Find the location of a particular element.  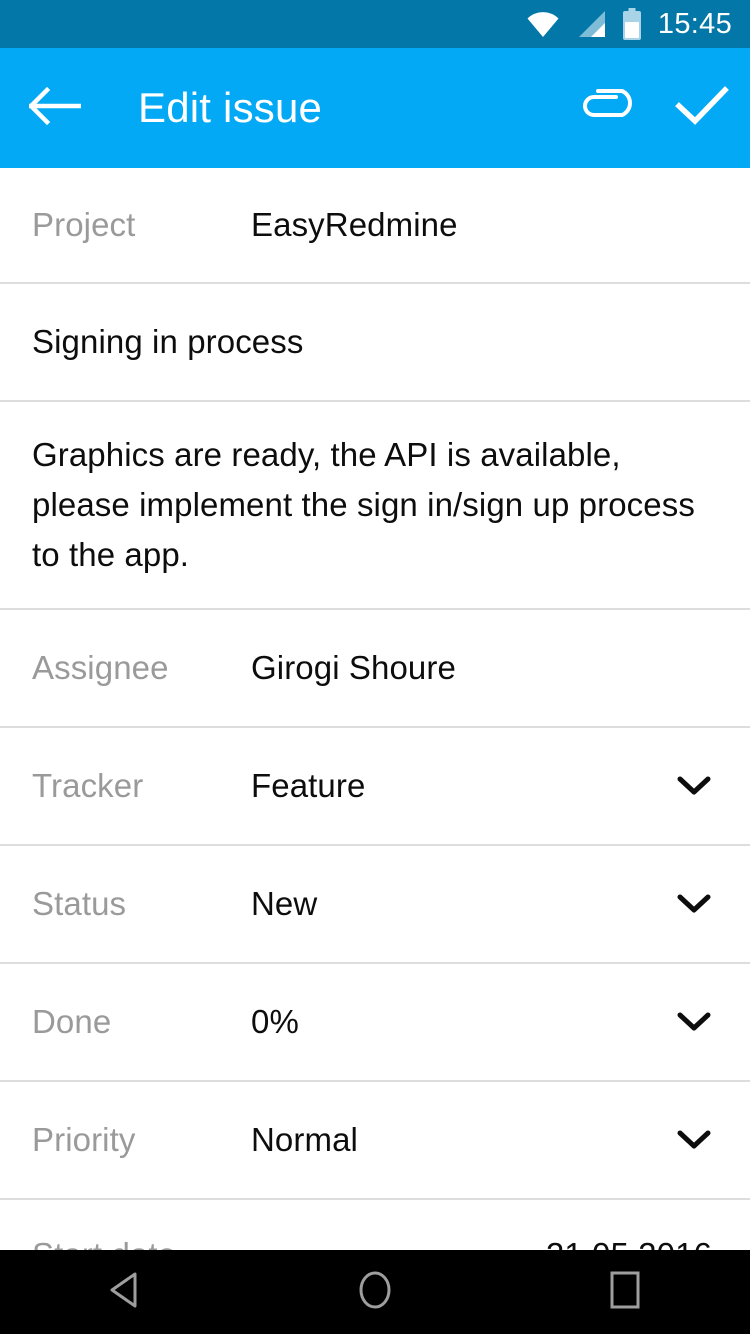

nav-recents-icon is located at coordinates (625, 1292).